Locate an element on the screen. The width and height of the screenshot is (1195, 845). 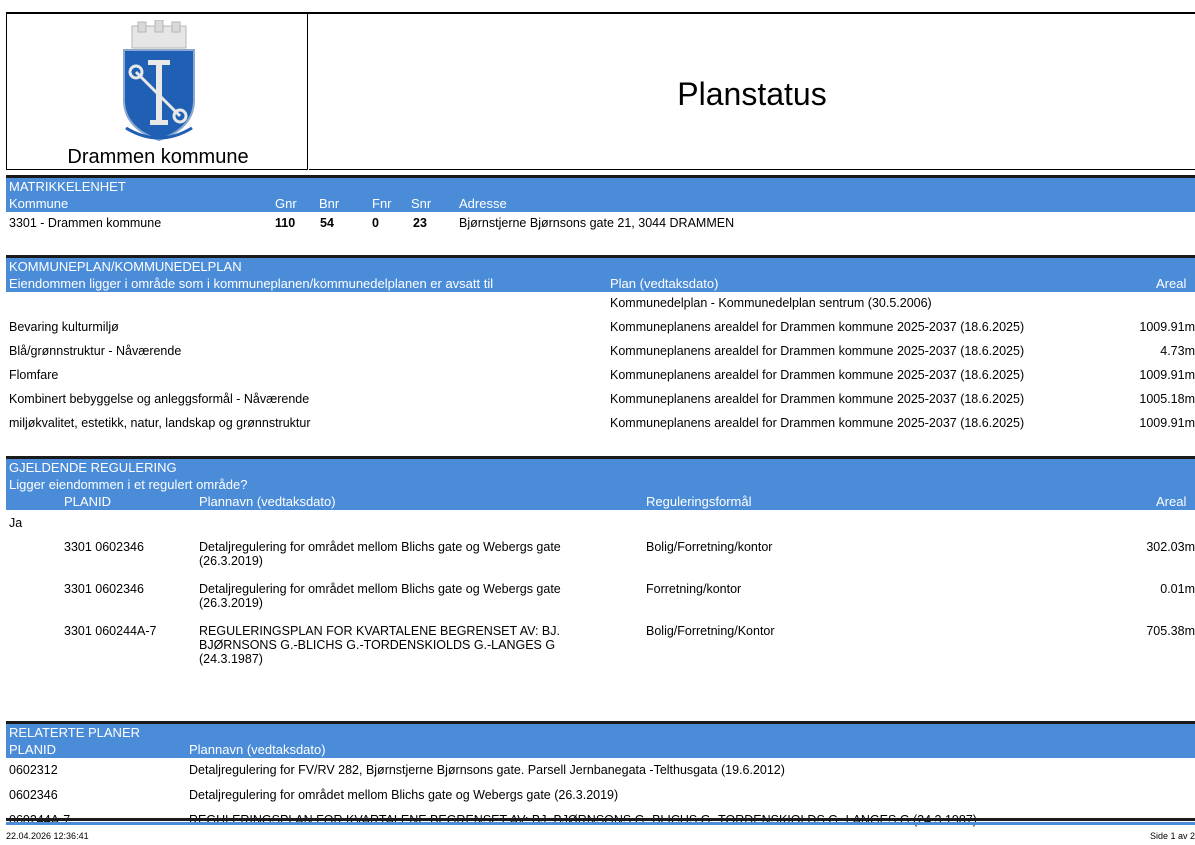
cell-bnr: 54 is located at coordinates (327, 223).